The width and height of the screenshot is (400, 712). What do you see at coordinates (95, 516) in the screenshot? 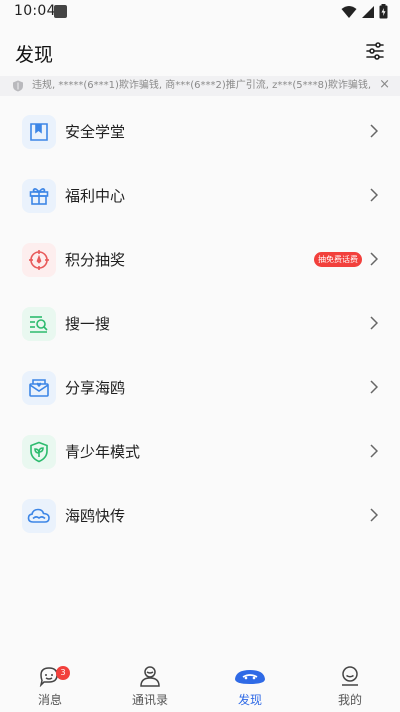
I see `menu-item-label: 海鸥快传` at bounding box center [95, 516].